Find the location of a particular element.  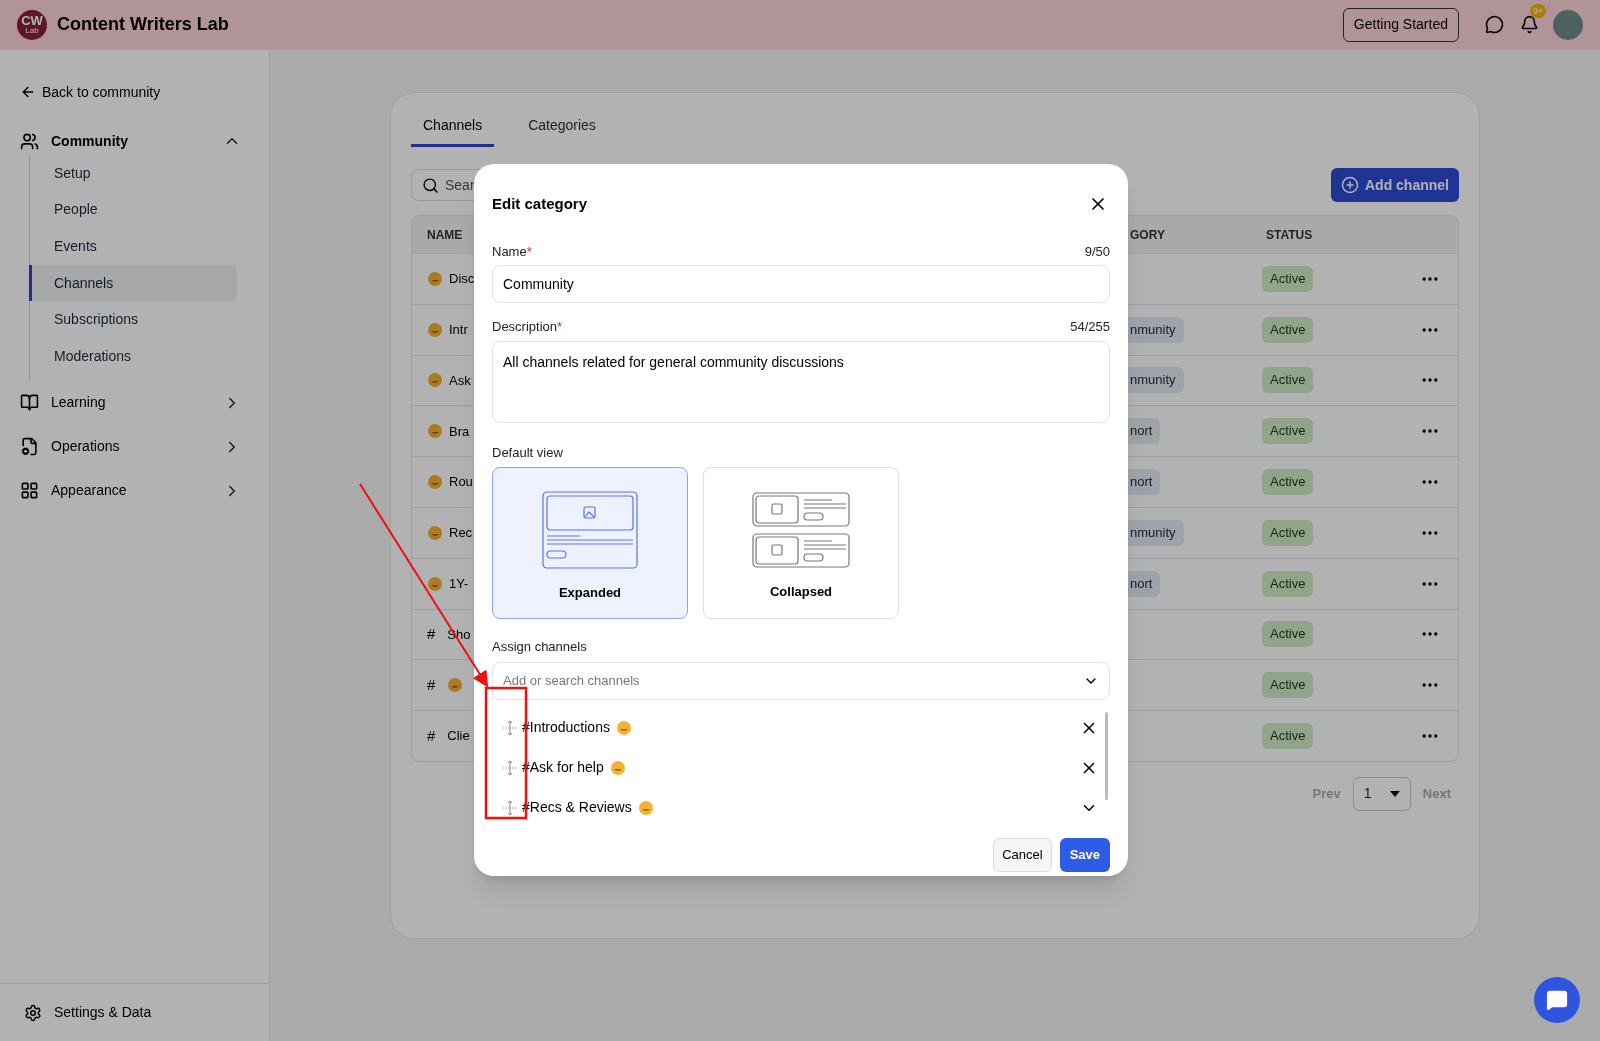

bell-icon is located at coordinates (1529, 24).